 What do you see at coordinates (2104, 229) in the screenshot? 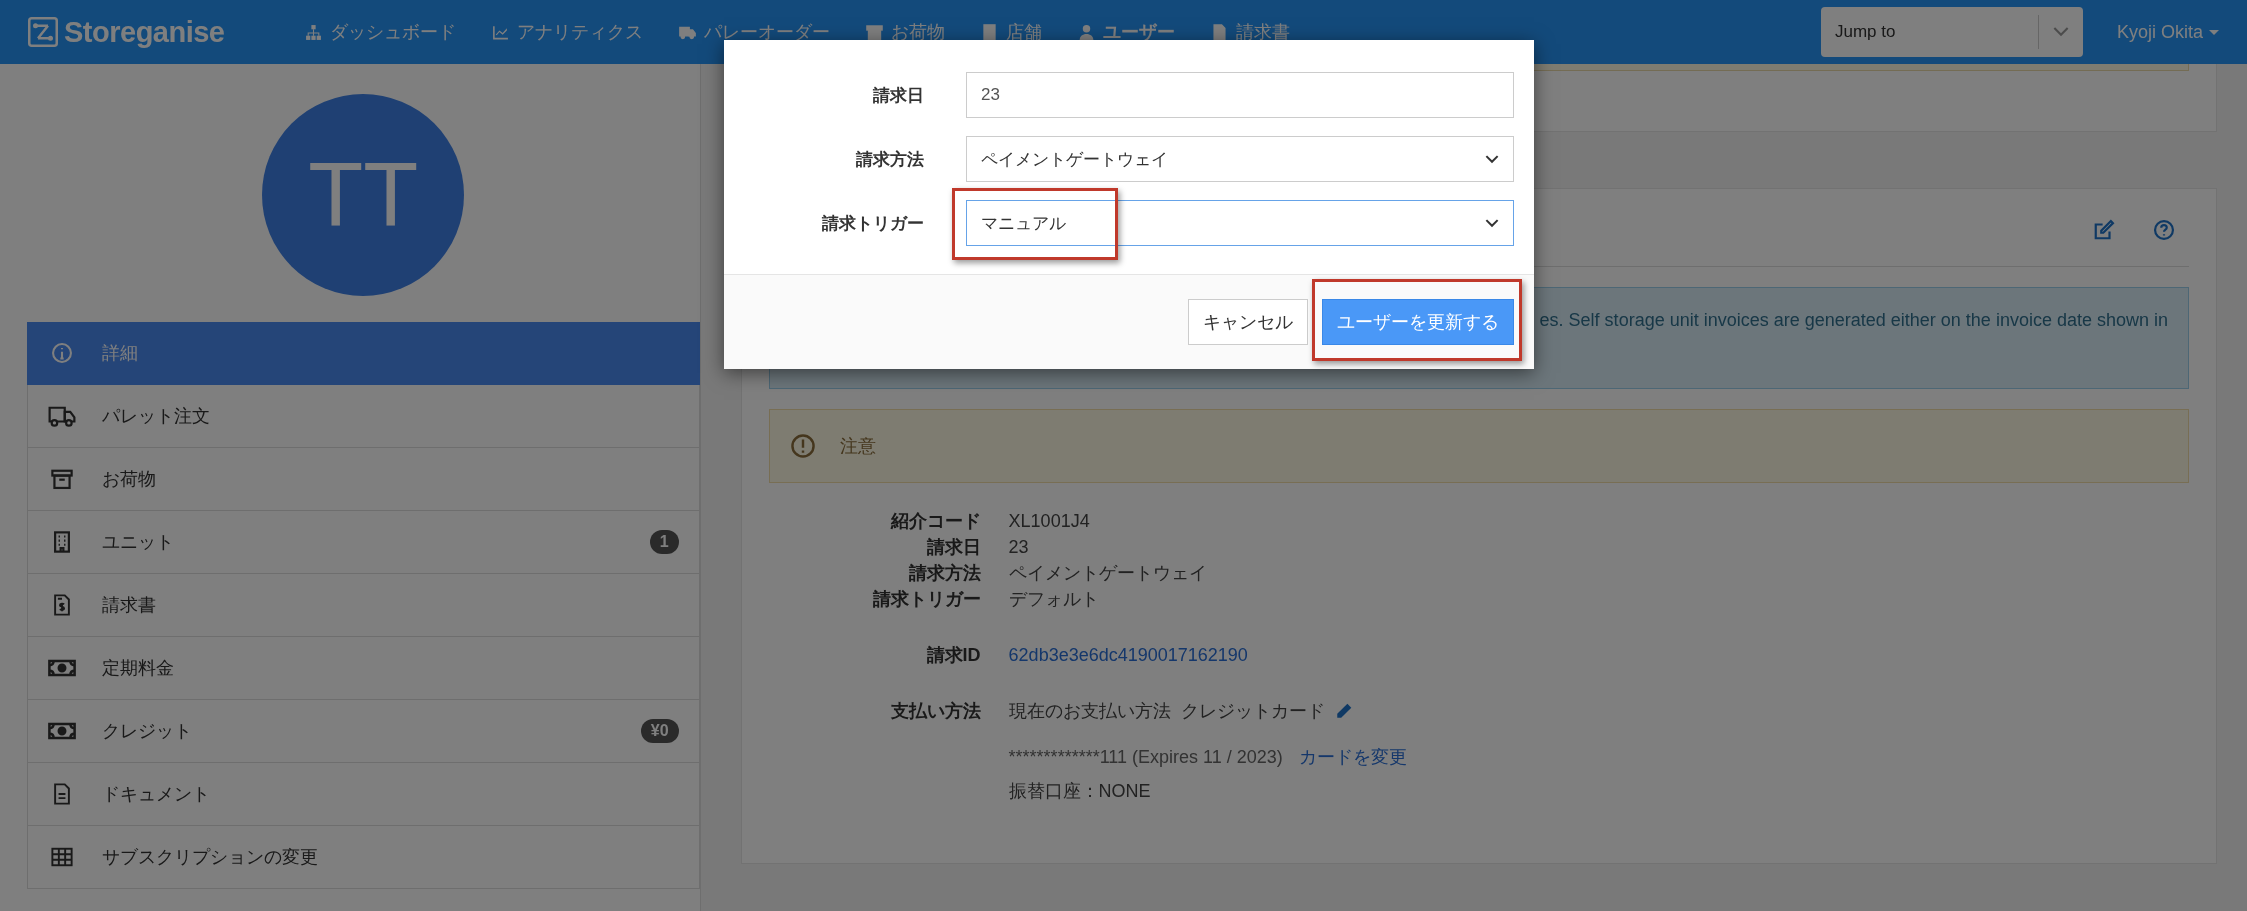
I see `edit-icon` at bounding box center [2104, 229].